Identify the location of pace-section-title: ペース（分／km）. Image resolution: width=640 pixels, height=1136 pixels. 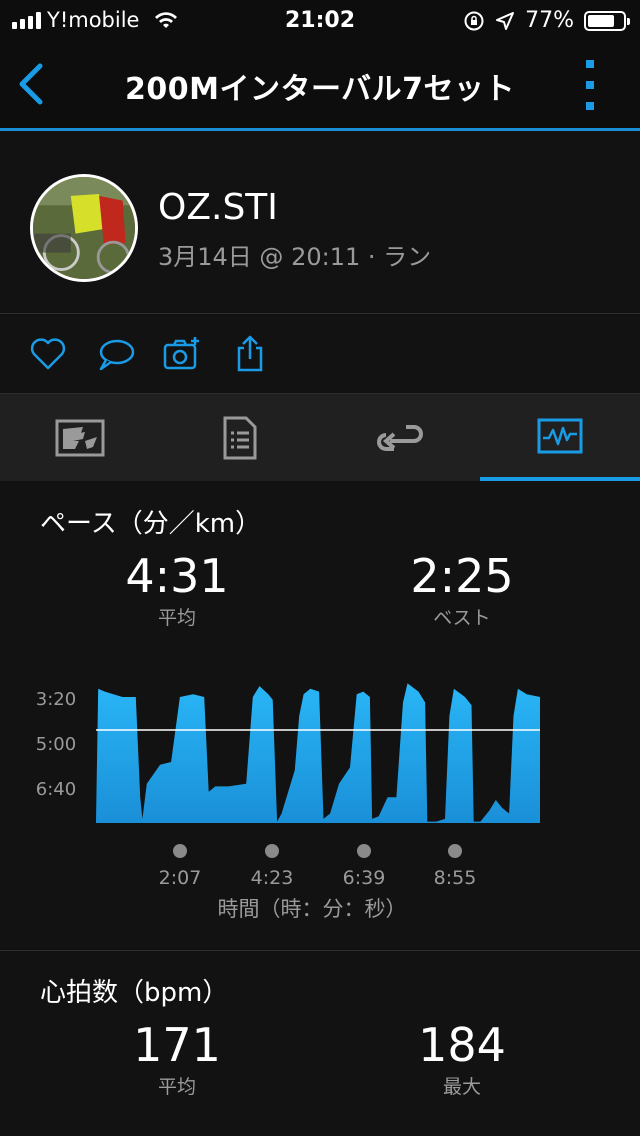
(151, 524).